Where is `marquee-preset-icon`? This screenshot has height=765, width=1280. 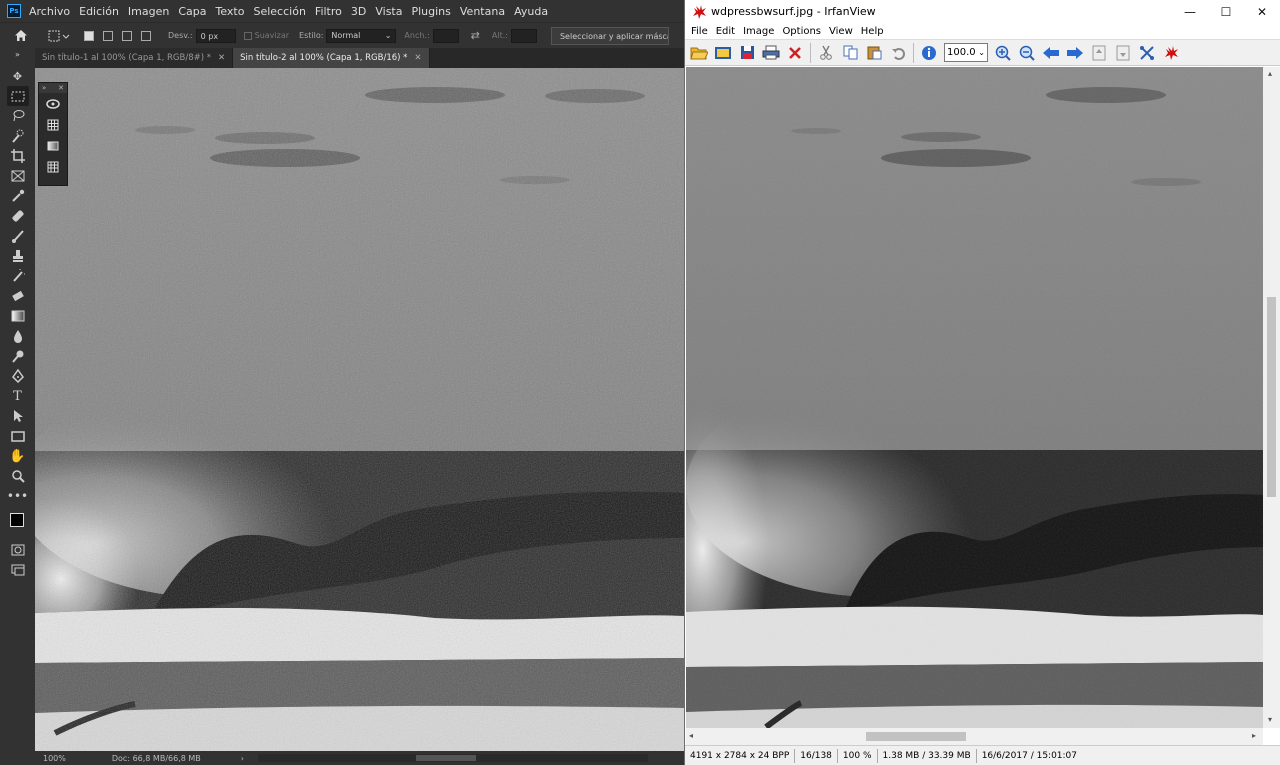 marquee-preset-icon is located at coordinates (59, 36).